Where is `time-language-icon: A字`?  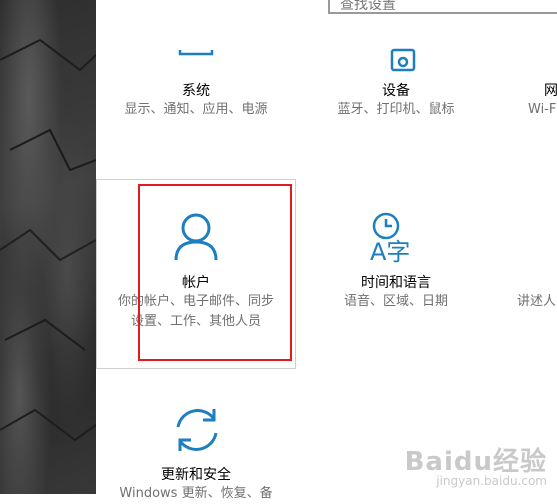 time-language-icon: A字 is located at coordinates (390, 238).